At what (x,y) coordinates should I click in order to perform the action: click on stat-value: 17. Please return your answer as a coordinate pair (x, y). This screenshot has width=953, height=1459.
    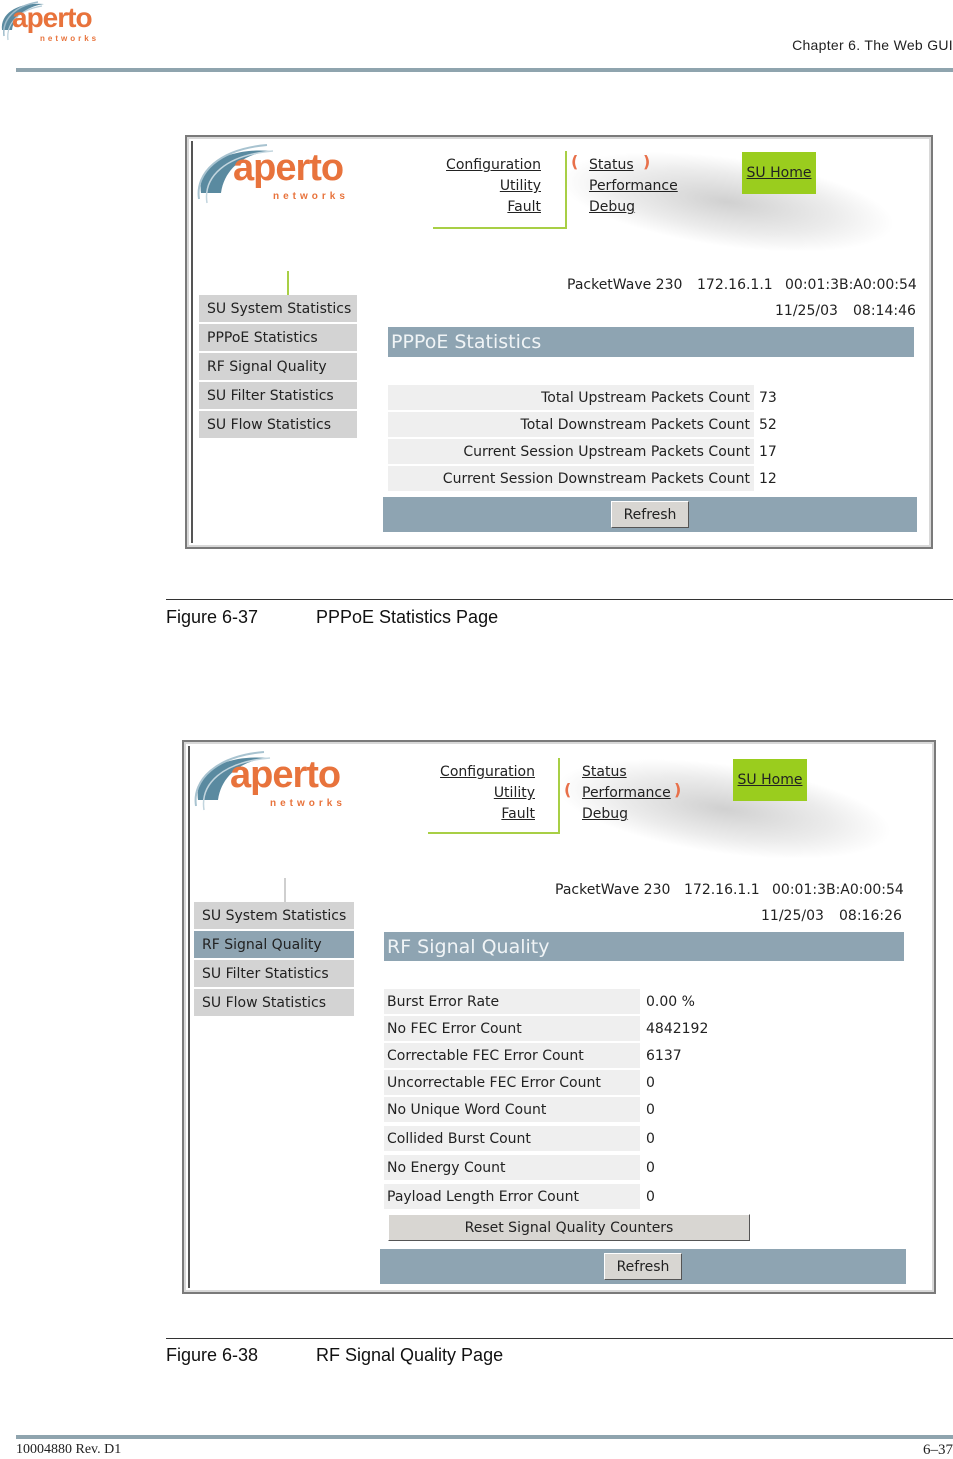
    Looking at the image, I should click on (768, 451).